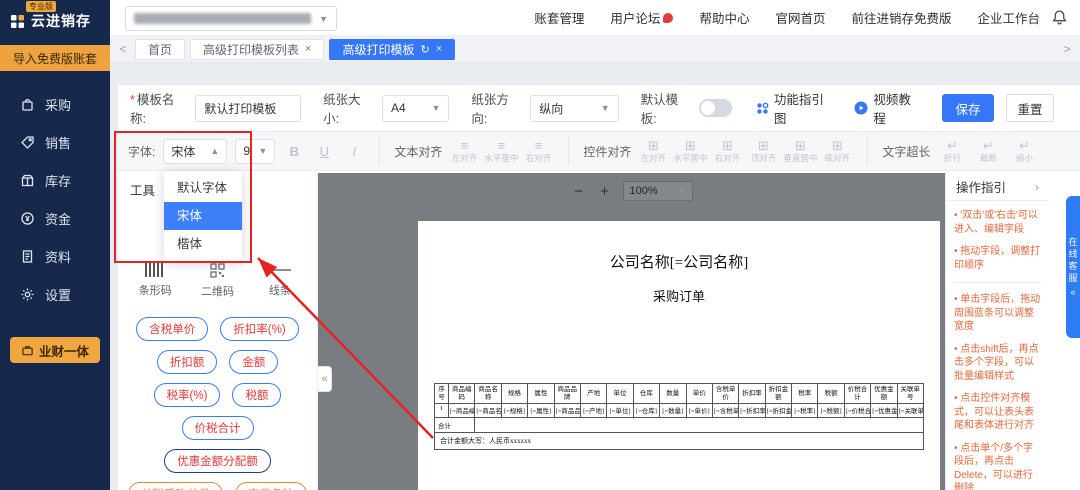  Describe the element at coordinates (217, 281) in the screenshot. I see `shape-qrcode: 二维码` at that location.